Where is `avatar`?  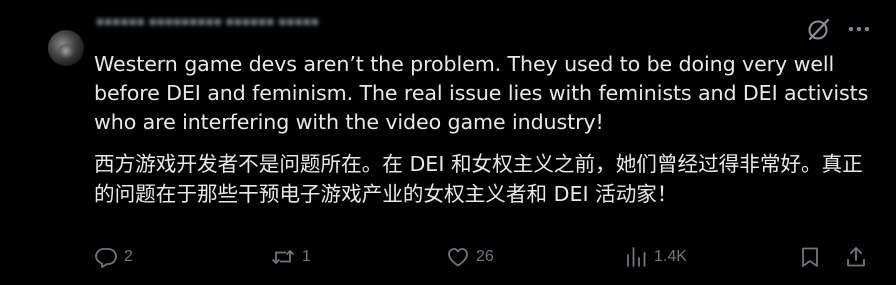 avatar is located at coordinates (66, 48).